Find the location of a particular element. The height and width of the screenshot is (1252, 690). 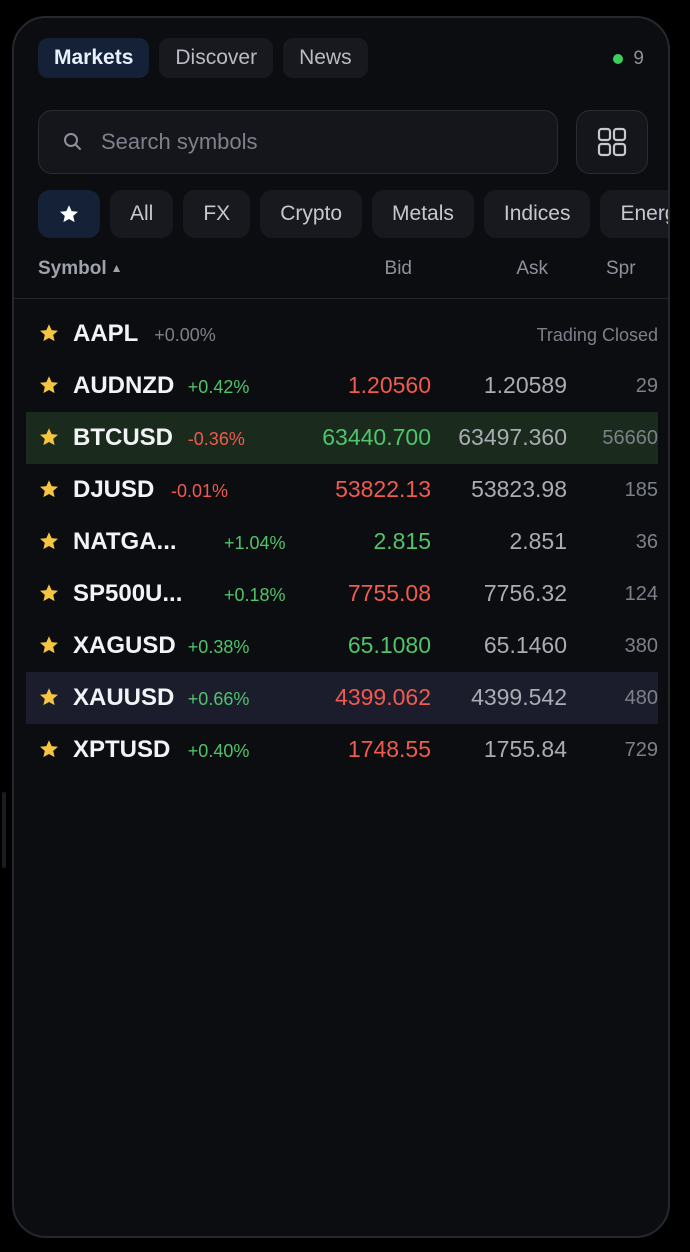

row-symbol: AUDNZD is located at coordinates (124, 385).